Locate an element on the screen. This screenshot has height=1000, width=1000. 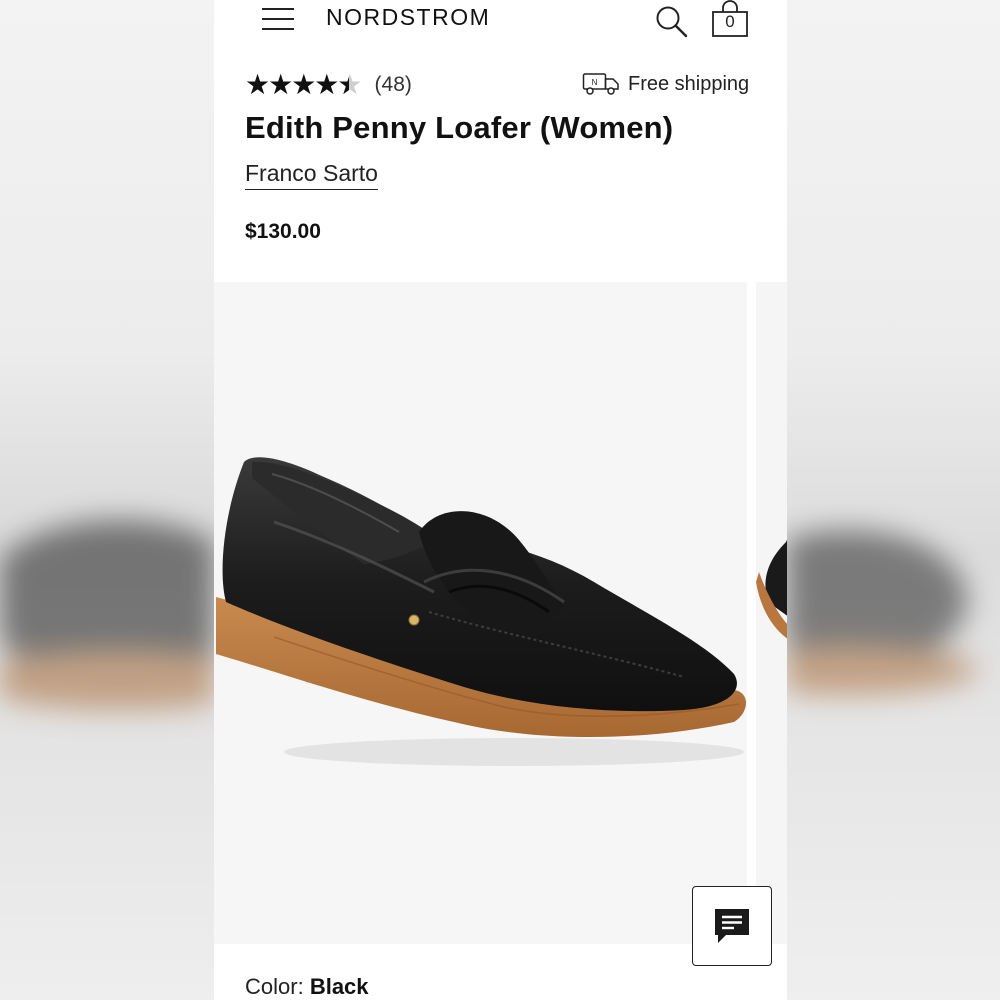
color-selection: Color: Black is located at coordinates (307, 987).